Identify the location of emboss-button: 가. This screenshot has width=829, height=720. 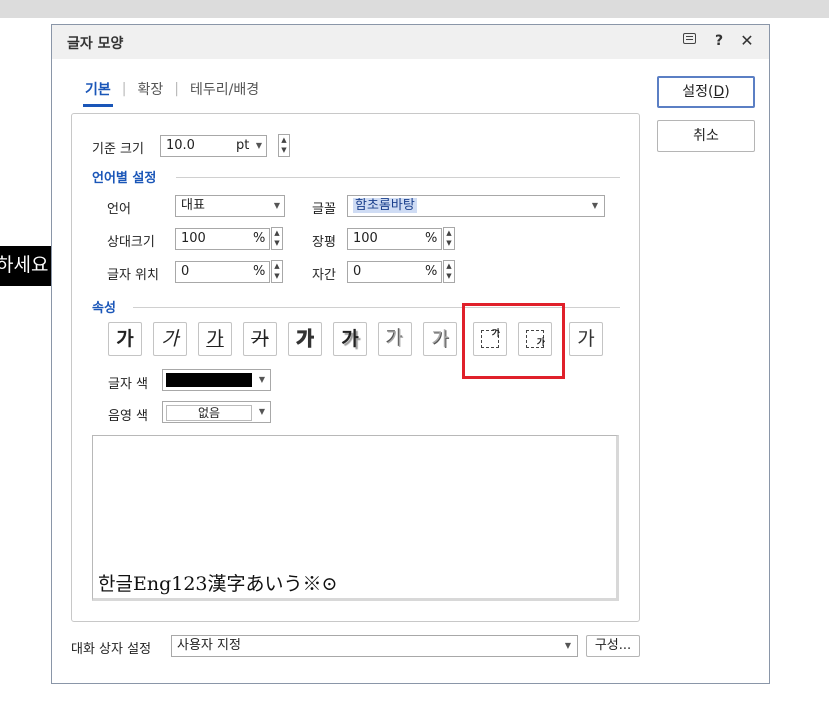
(395, 339).